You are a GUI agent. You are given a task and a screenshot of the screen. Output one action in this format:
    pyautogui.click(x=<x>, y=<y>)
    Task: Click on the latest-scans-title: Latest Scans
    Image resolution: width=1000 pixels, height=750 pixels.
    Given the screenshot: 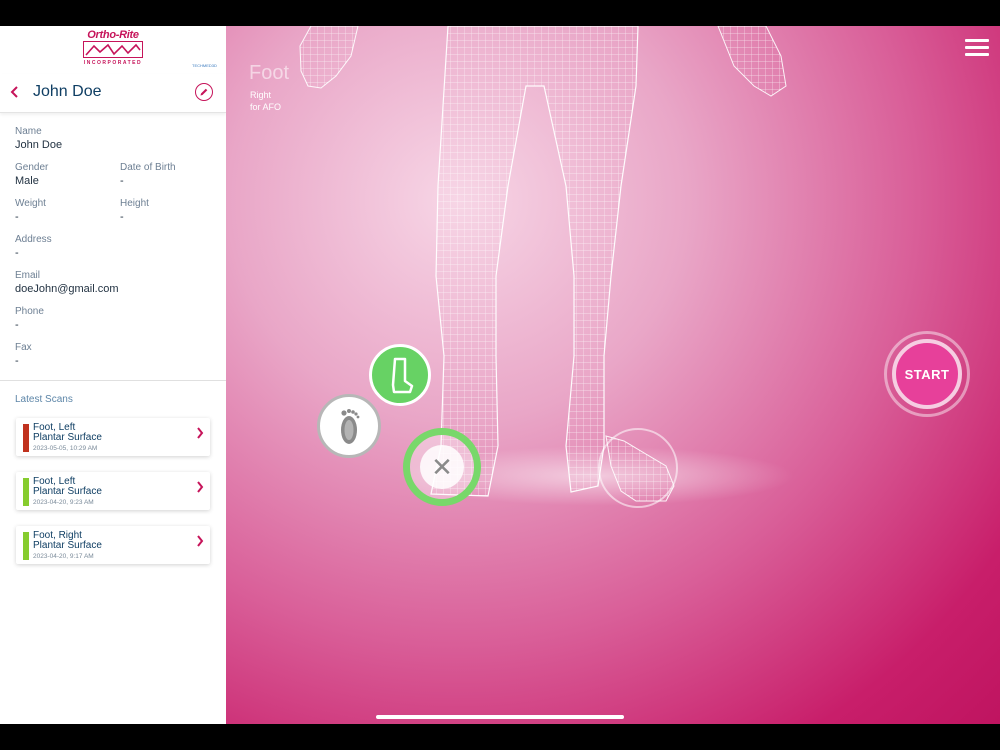 What is the action you would take?
    pyautogui.click(x=44, y=399)
    